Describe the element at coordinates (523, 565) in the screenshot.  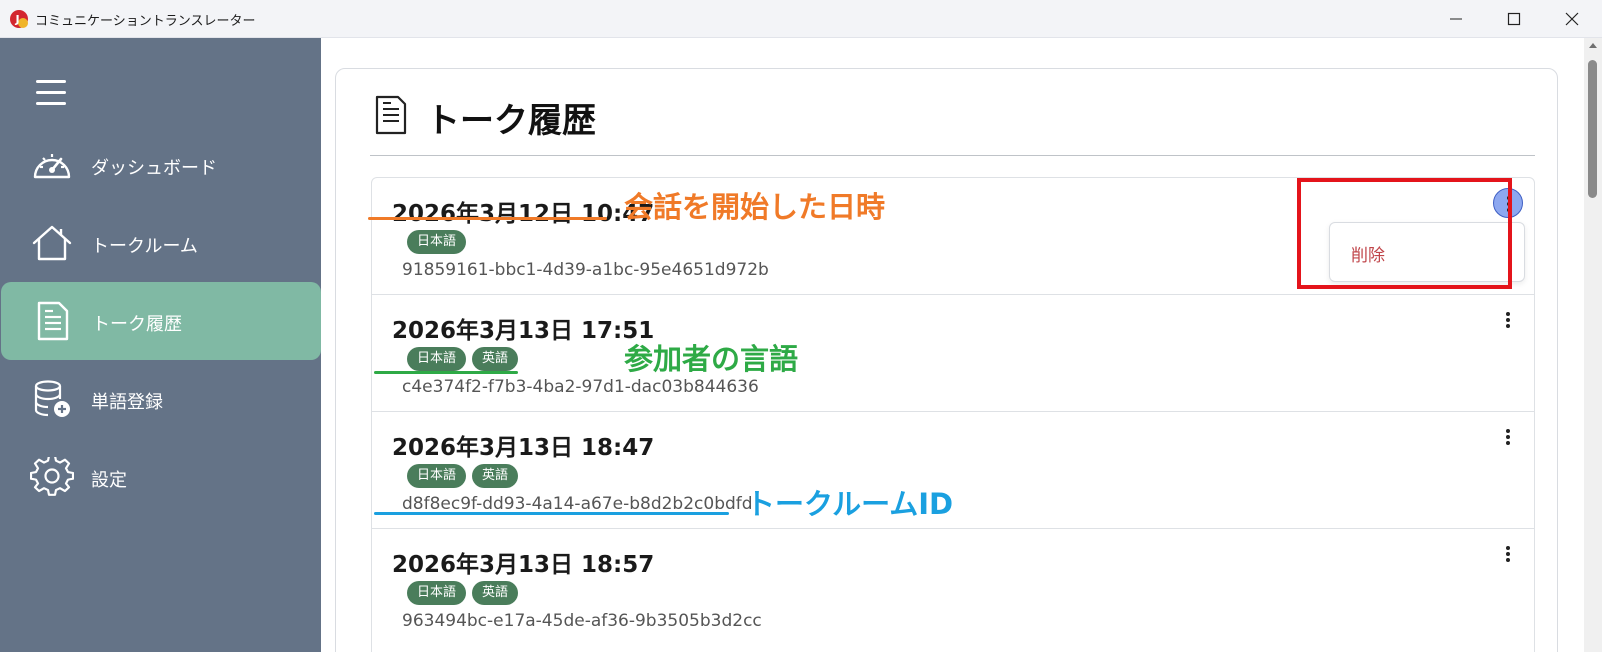
I see `history-datetime: 2026年3月13日 18:57` at that location.